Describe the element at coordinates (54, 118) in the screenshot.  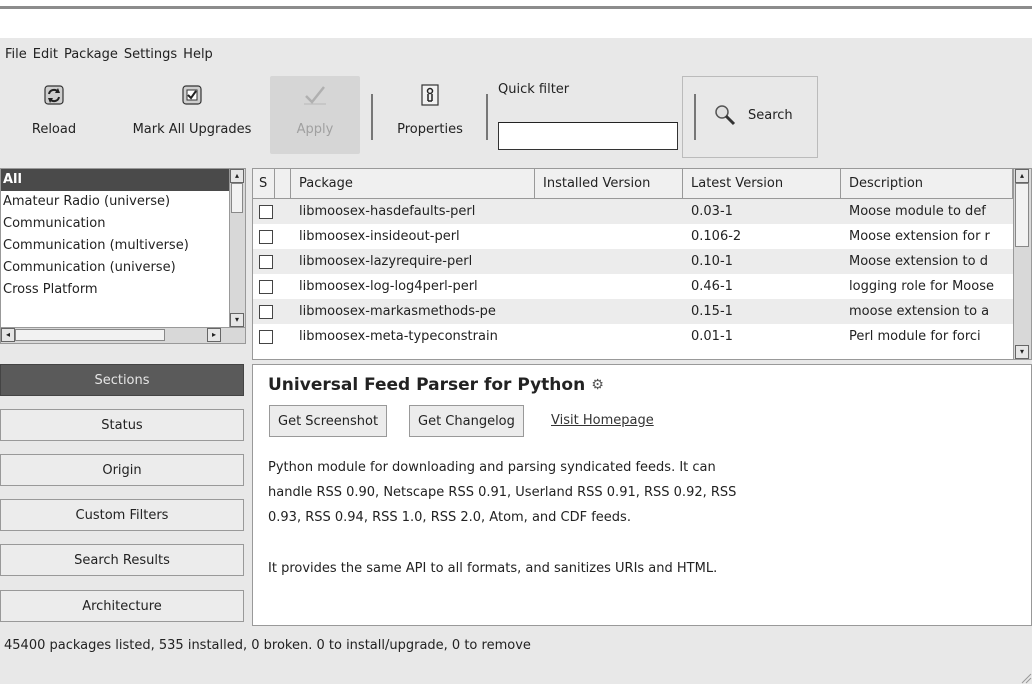
I see `reload-button: Reload` at that location.